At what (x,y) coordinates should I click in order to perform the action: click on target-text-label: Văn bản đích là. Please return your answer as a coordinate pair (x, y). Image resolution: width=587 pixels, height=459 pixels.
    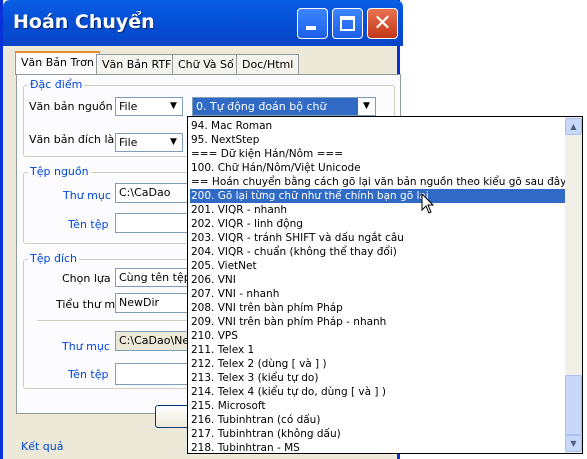
    Looking at the image, I should click on (72, 139).